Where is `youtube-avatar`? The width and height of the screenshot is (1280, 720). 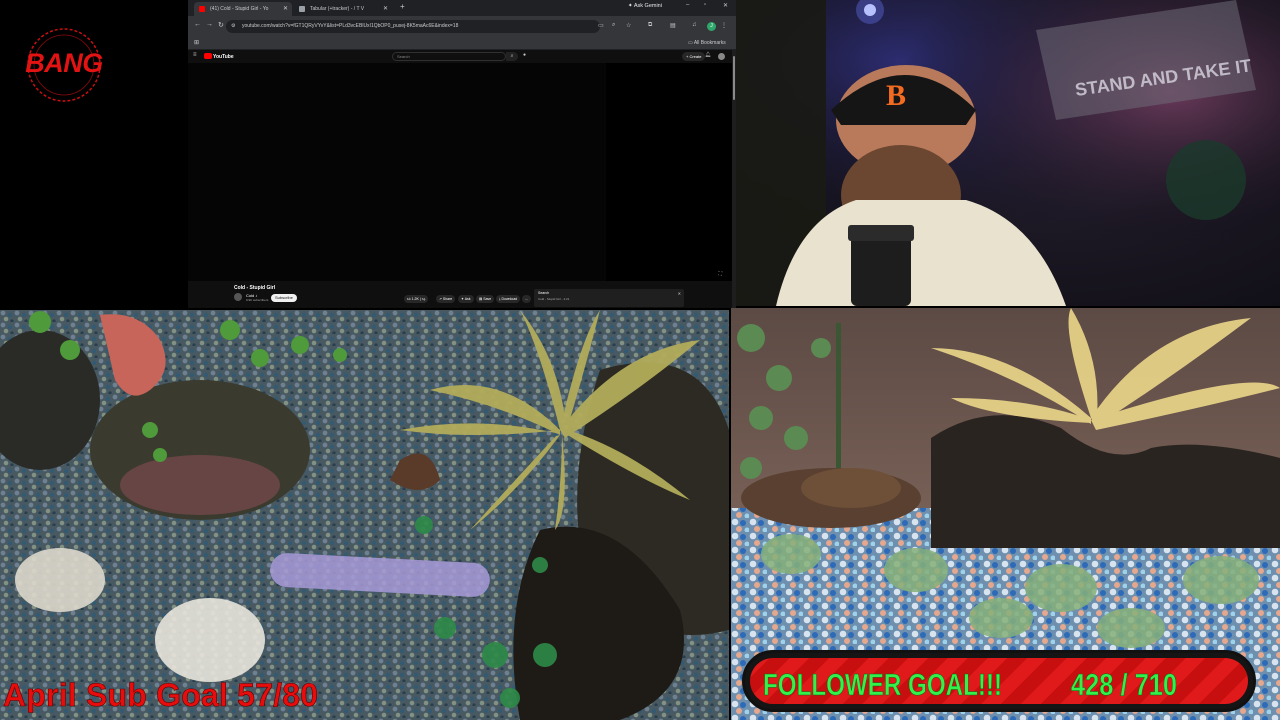
youtube-avatar is located at coordinates (721, 56).